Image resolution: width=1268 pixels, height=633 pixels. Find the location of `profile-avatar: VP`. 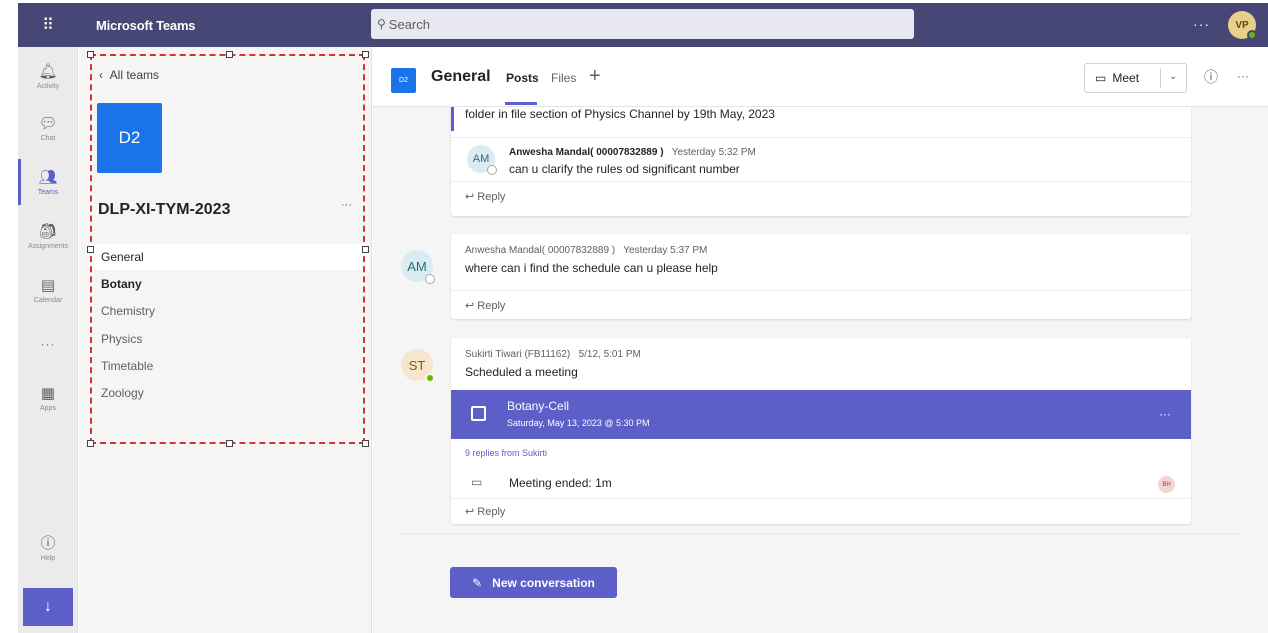

profile-avatar: VP is located at coordinates (1242, 25).